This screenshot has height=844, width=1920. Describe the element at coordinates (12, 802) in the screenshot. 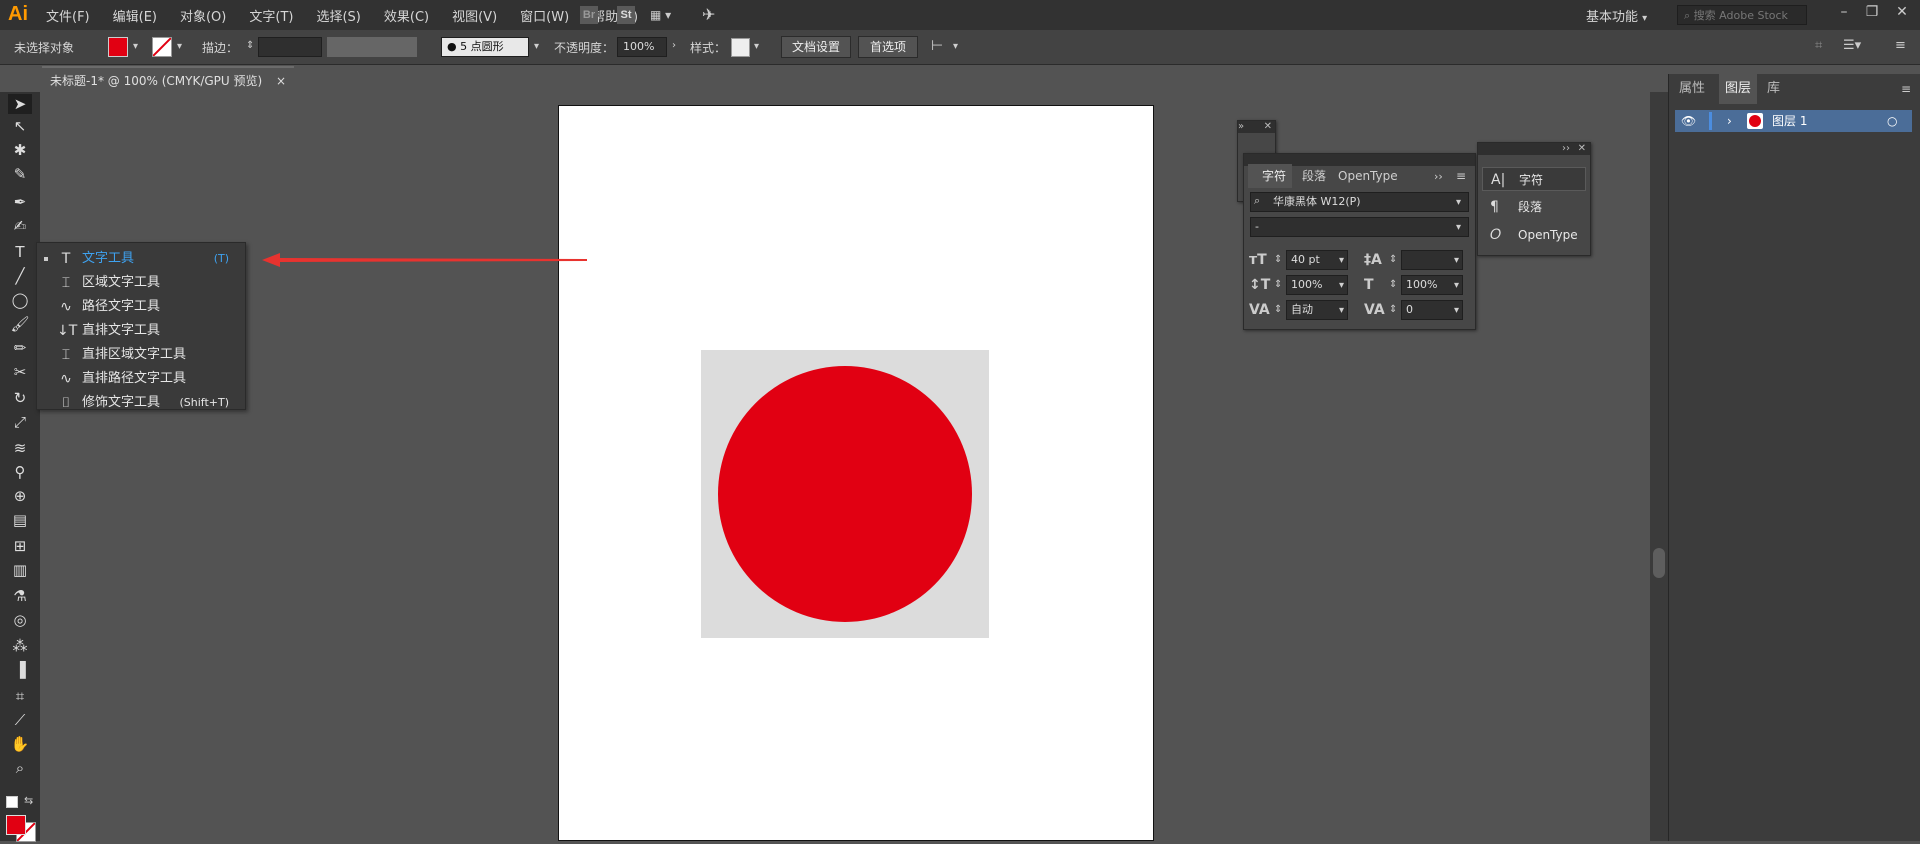

I see `default-colors-icon` at that location.